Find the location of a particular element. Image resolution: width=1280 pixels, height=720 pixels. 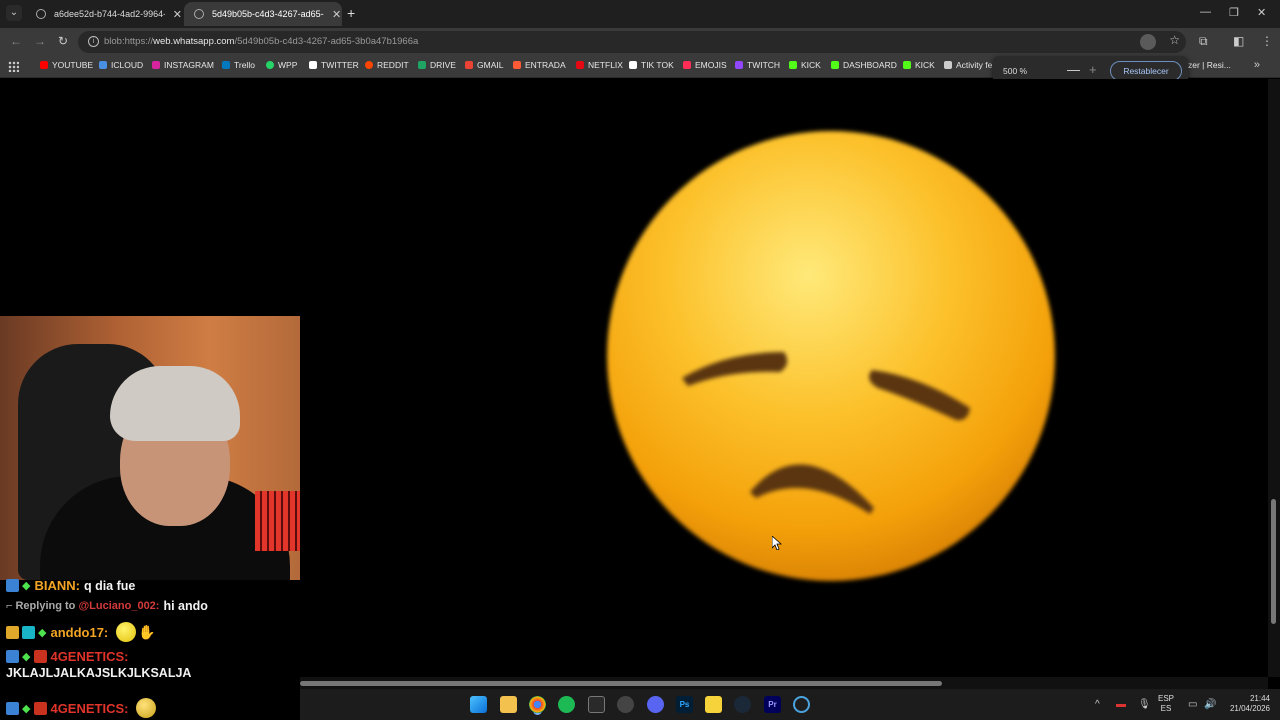

wave-emote-icon: ✋ is located at coordinates (147, 631).